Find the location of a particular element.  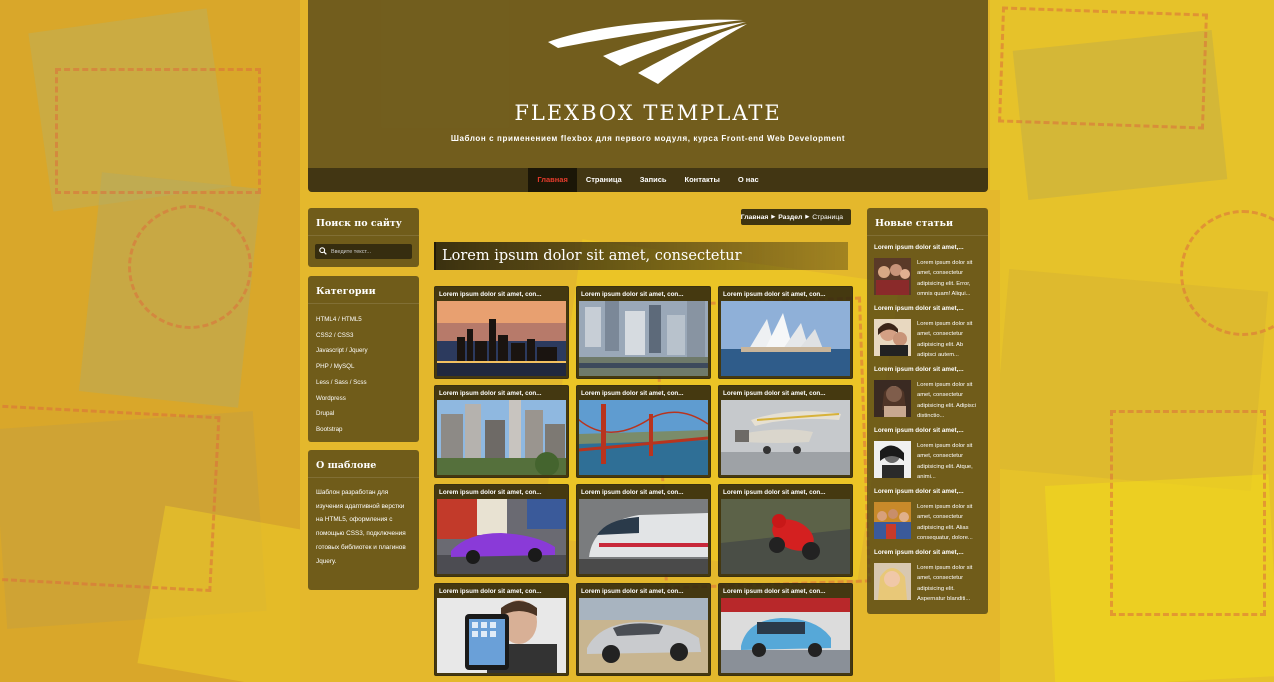

sports-car-image is located at coordinates (501, 536).